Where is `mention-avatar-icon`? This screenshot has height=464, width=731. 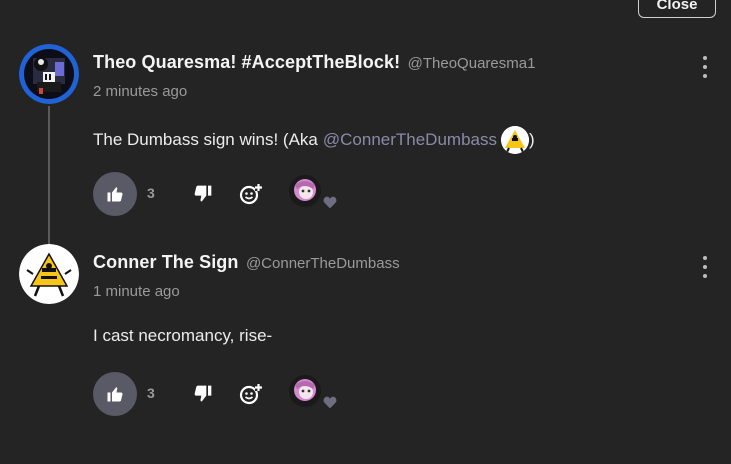
mention-avatar-icon is located at coordinates (514, 140).